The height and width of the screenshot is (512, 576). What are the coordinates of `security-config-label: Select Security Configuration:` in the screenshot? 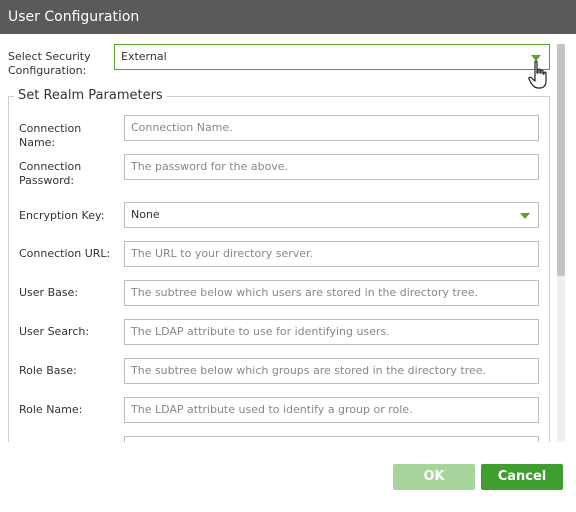 It's located at (49, 63).